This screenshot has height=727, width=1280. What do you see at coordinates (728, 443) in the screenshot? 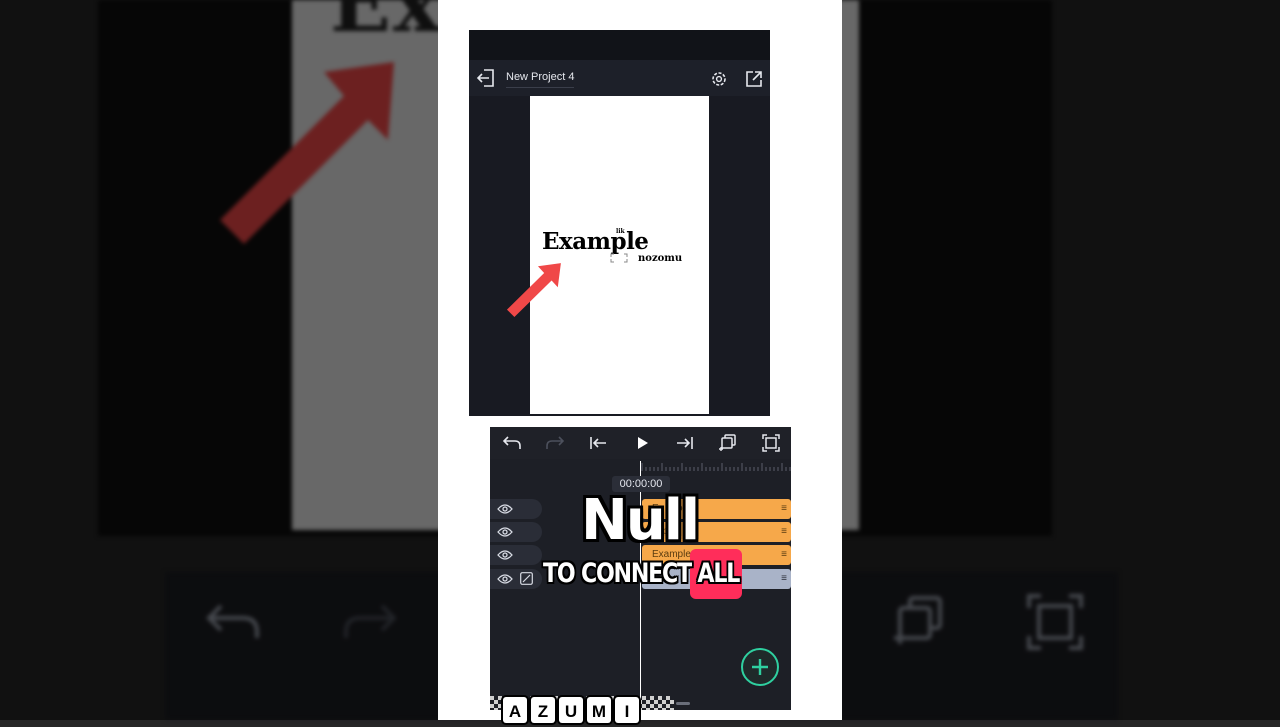
I see `duplicate-icon` at bounding box center [728, 443].